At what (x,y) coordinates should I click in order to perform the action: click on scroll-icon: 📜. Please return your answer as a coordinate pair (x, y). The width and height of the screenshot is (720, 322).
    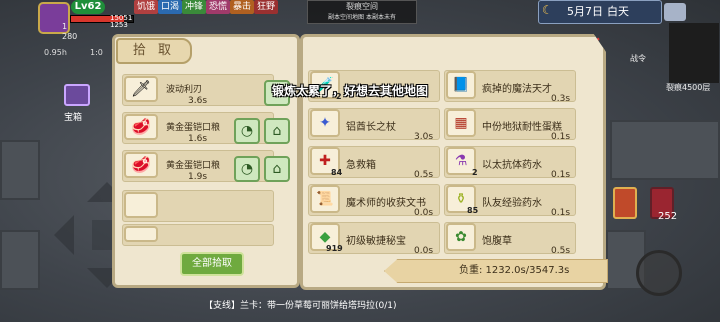
    Looking at the image, I should click on (325, 199).